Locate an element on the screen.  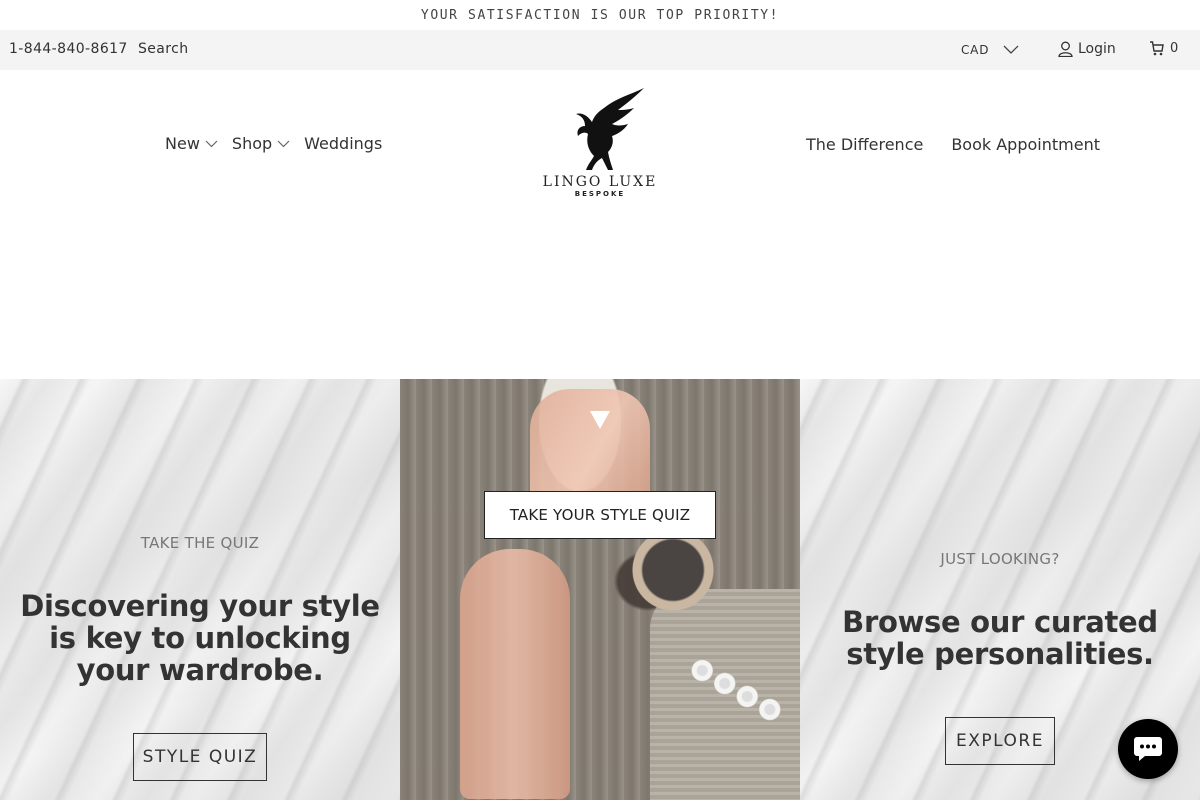
chat-widget-button is located at coordinates (1148, 749).